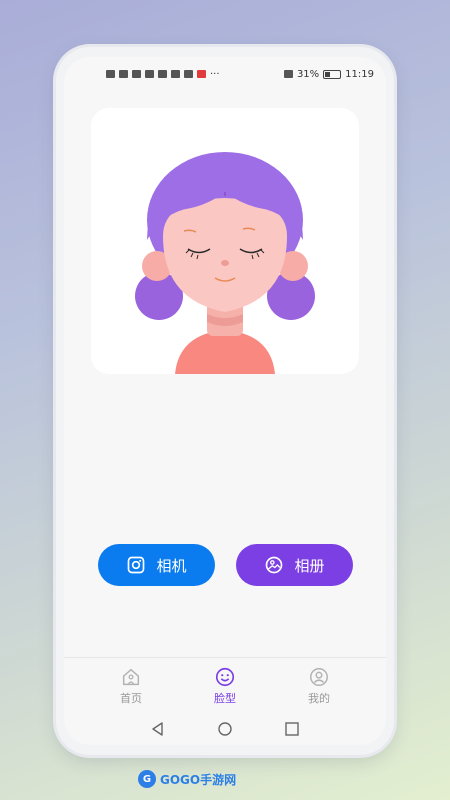  I want to click on notification-icon, so click(162, 74).